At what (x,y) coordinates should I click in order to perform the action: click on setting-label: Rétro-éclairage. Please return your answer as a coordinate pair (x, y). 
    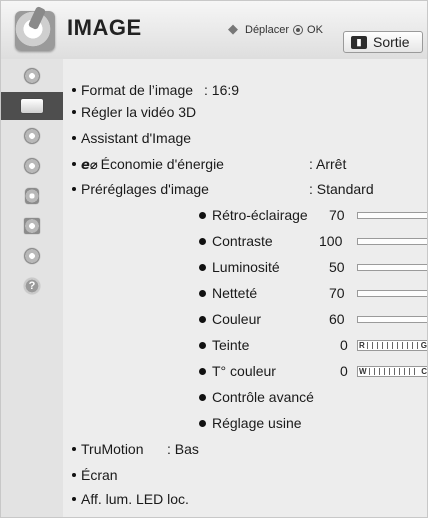
    Looking at the image, I should click on (260, 215).